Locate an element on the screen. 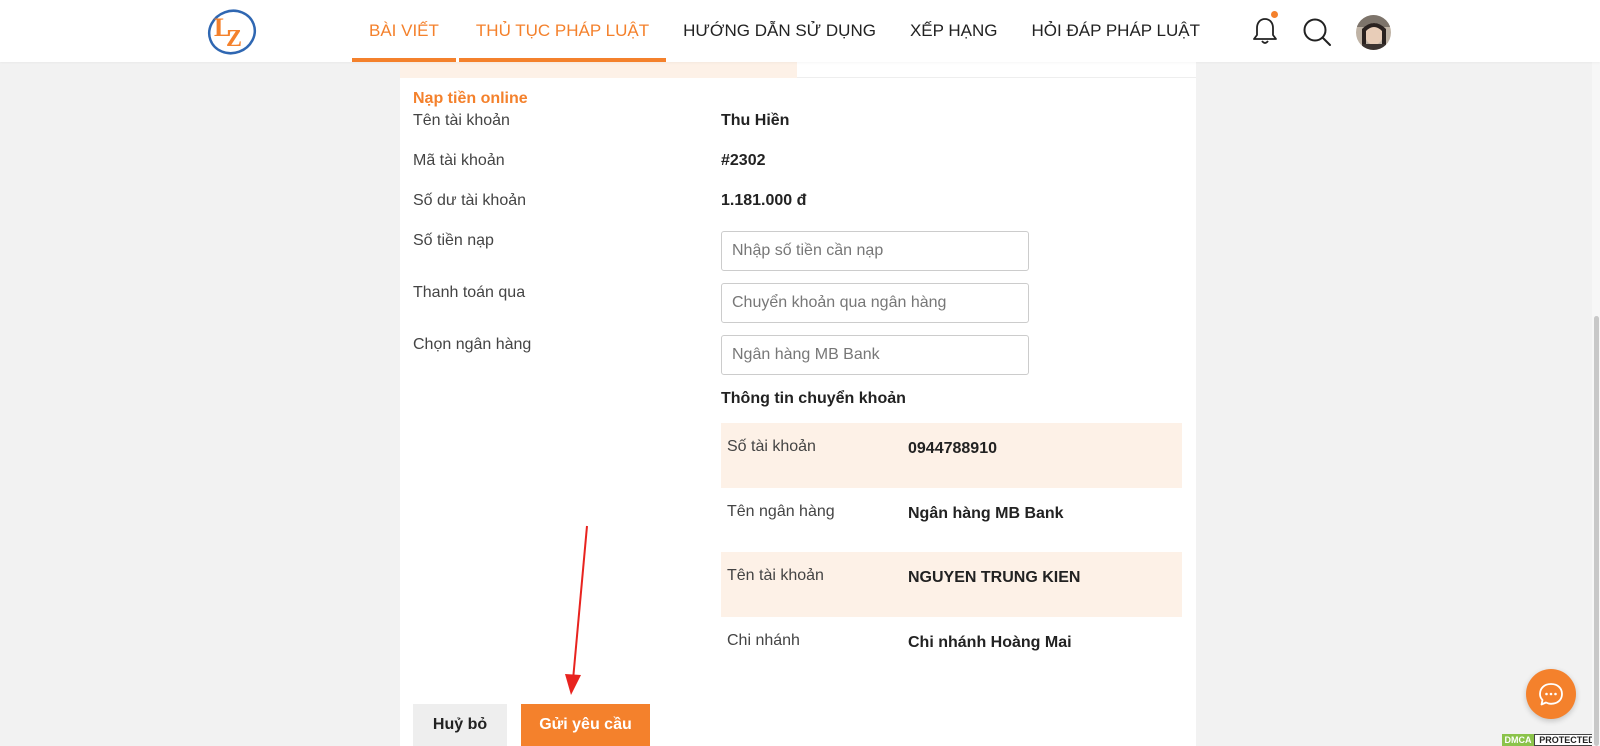 The width and height of the screenshot is (1600, 746). section-title: Nạp tiền online is located at coordinates (470, 98).